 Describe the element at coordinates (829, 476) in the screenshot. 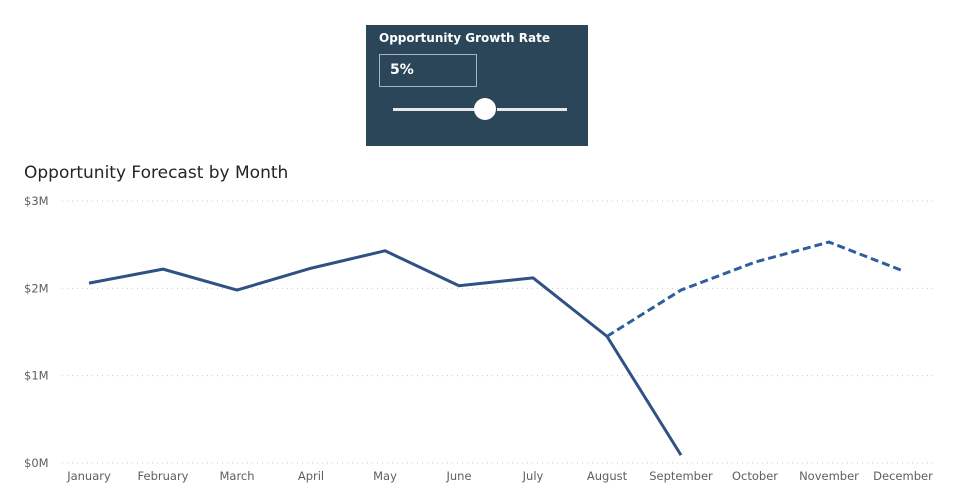

I see `x-tick-label: November` at that location.